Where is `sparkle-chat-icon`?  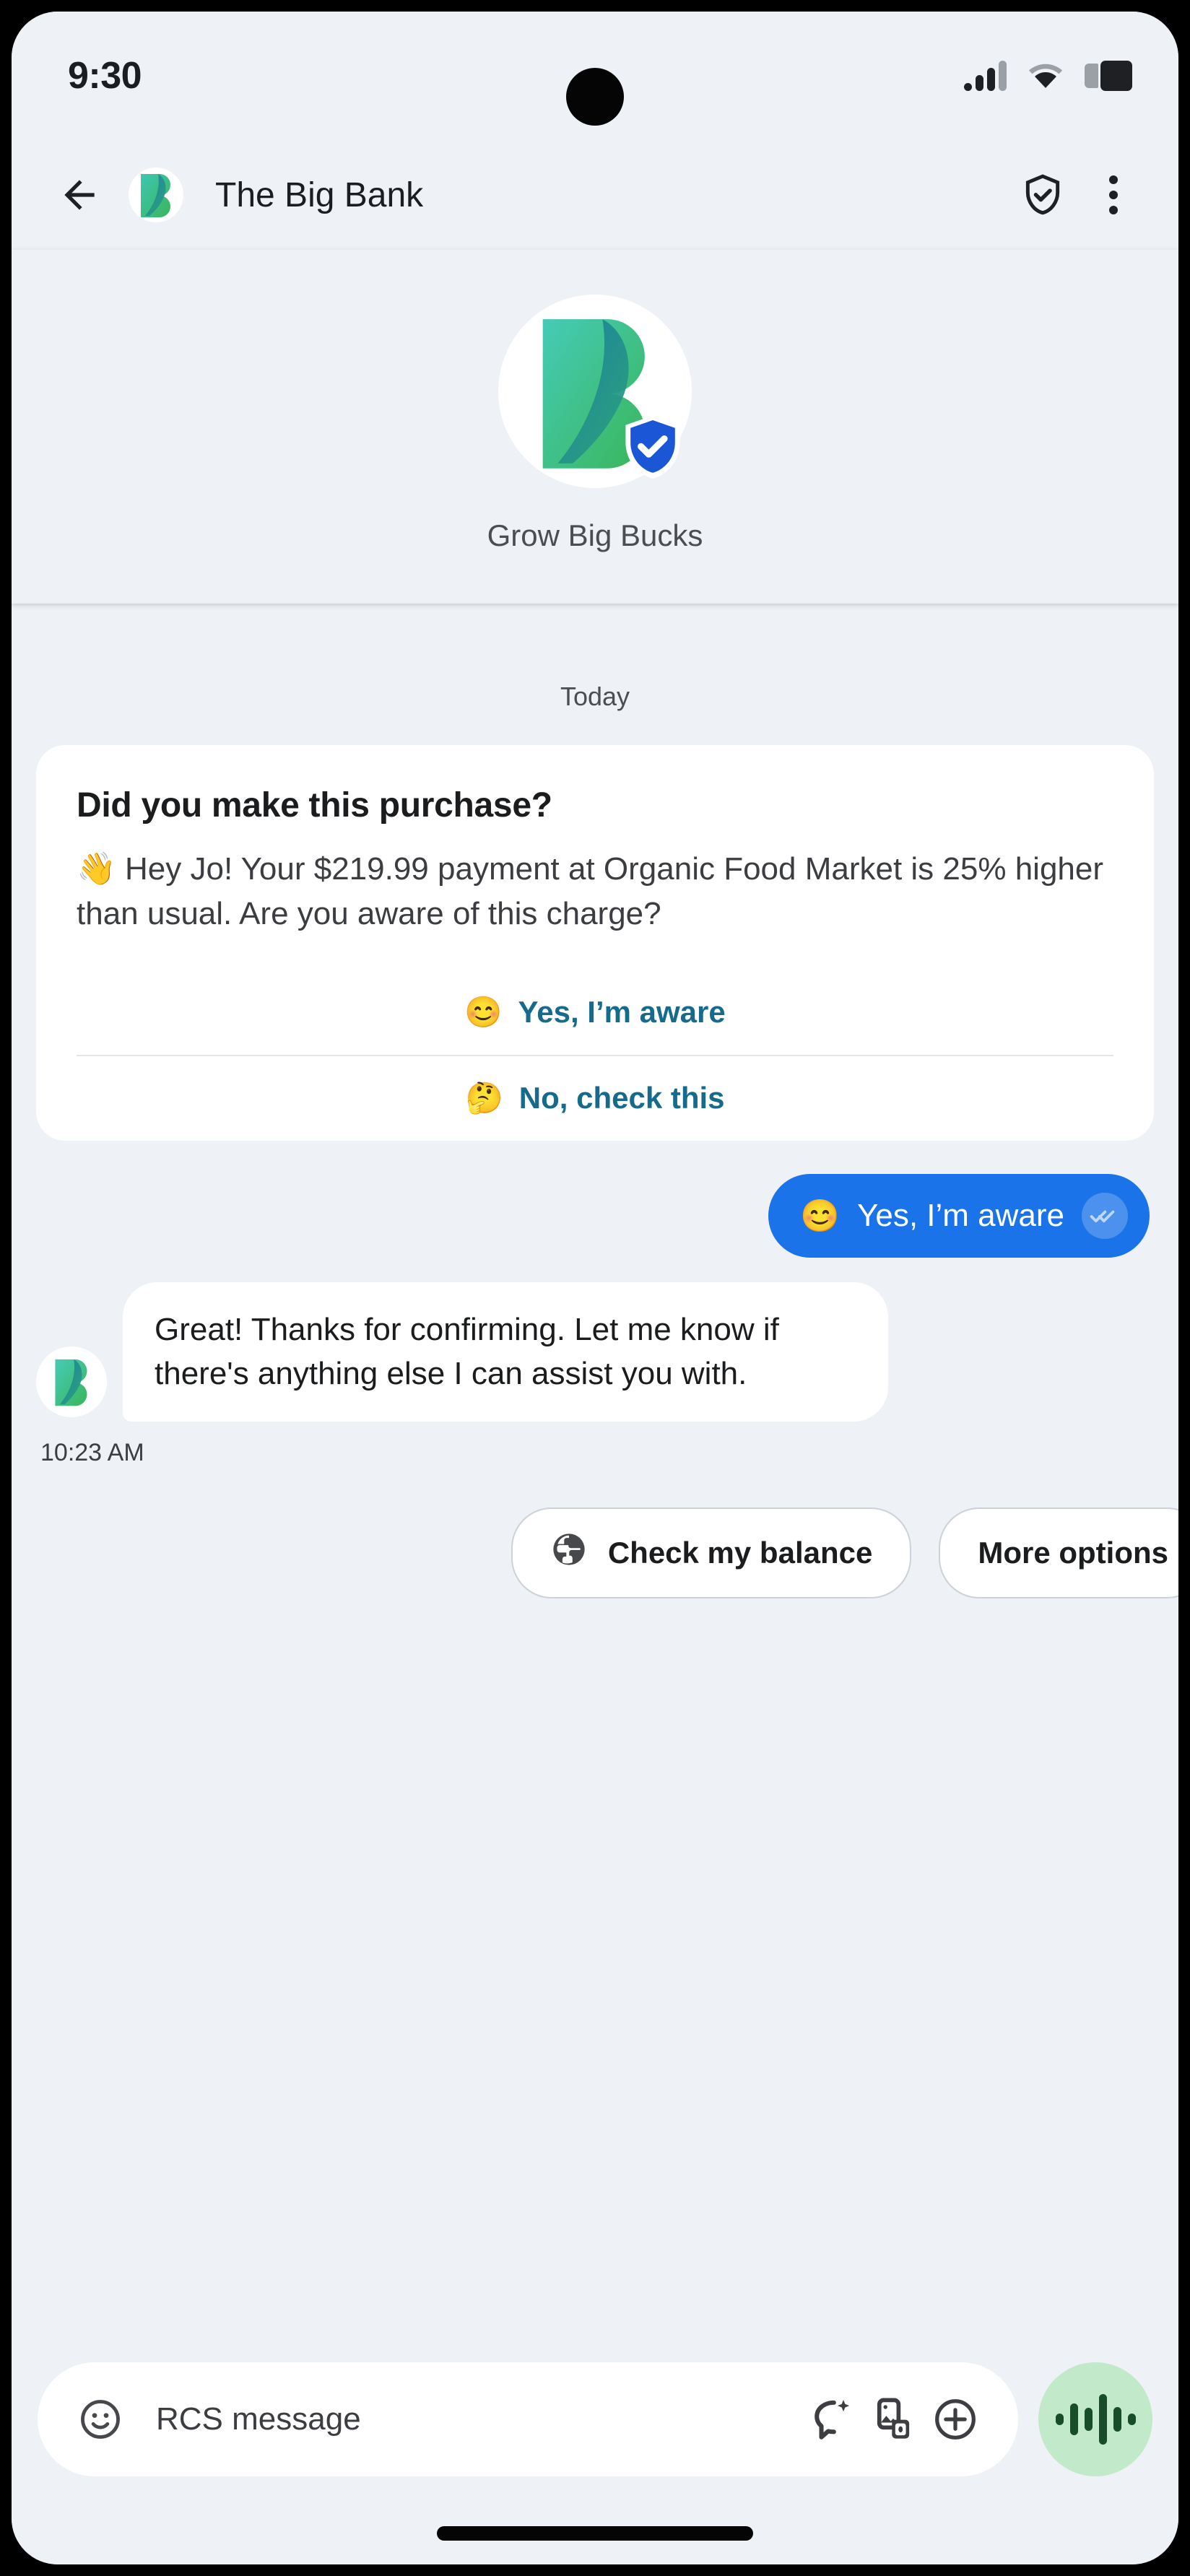 sparkle-chat-icon is located at coordinates (831, 2419).